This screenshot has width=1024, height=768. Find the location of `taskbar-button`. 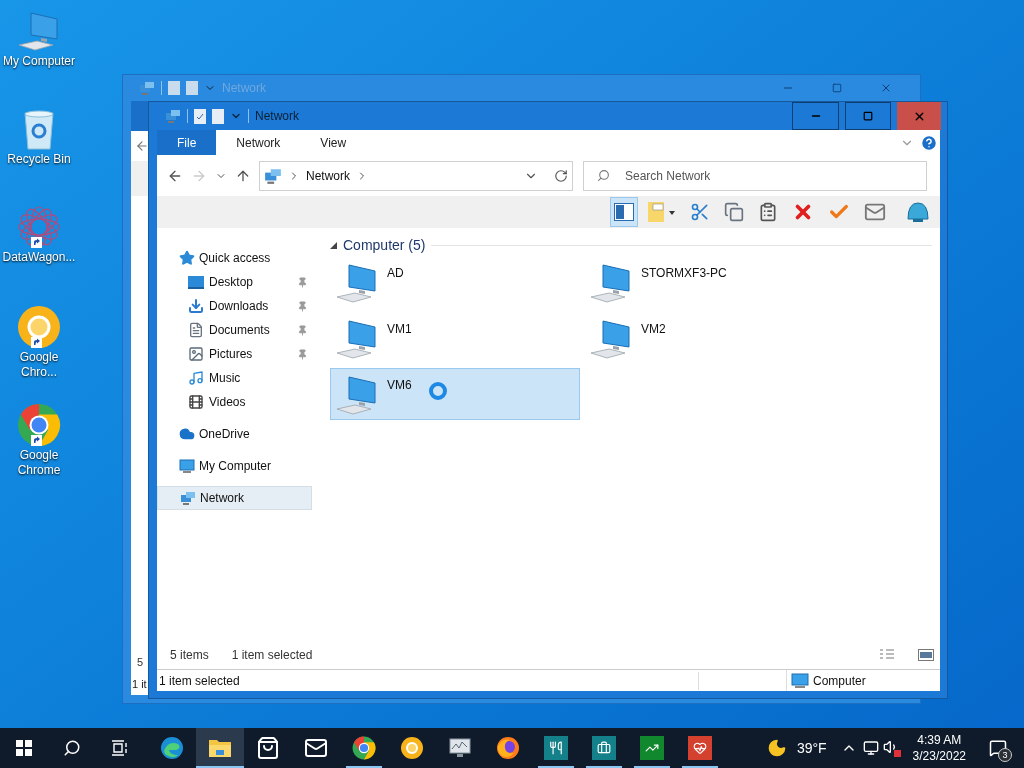

taskbar-button is located at coordinates (220, 748).